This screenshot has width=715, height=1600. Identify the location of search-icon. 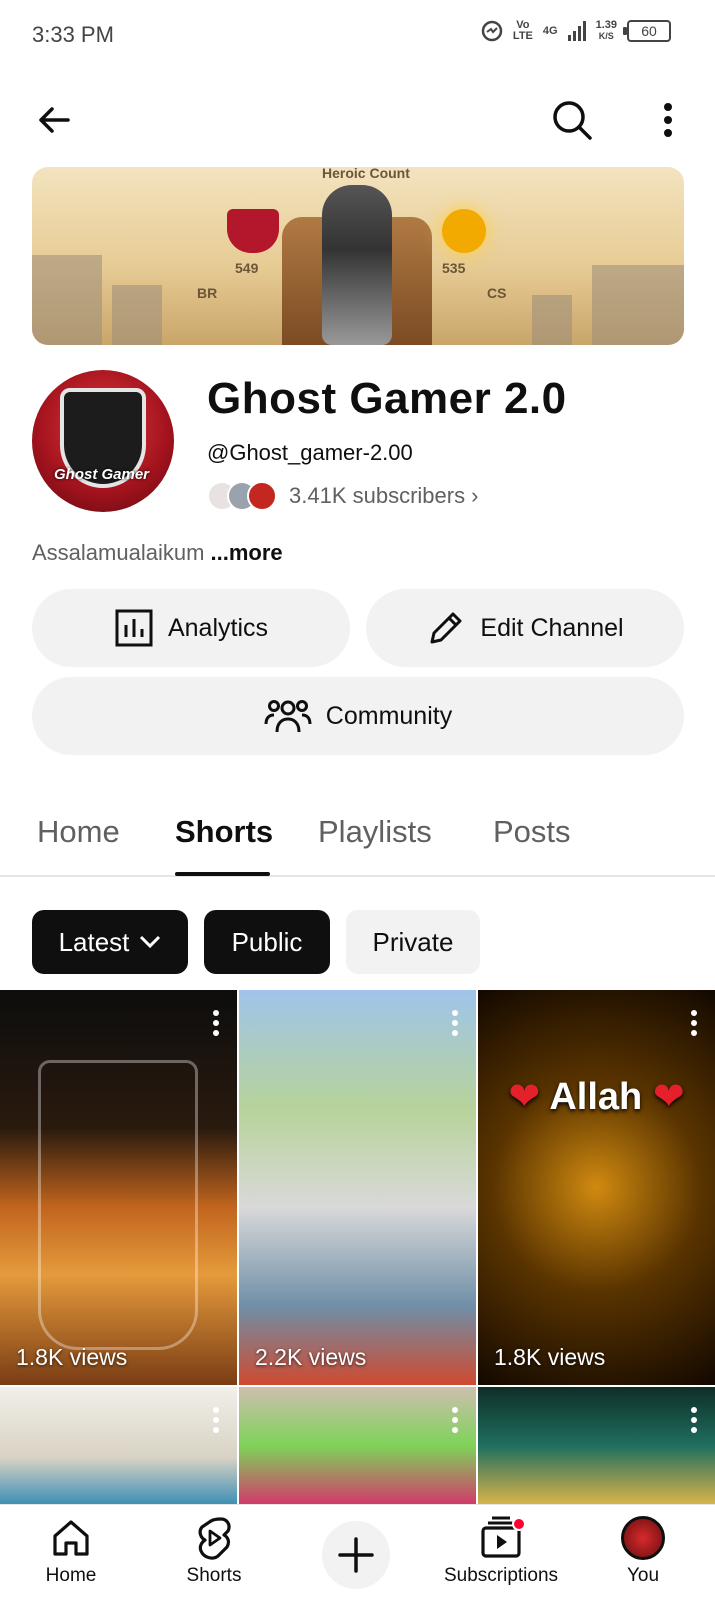
(572, 120).